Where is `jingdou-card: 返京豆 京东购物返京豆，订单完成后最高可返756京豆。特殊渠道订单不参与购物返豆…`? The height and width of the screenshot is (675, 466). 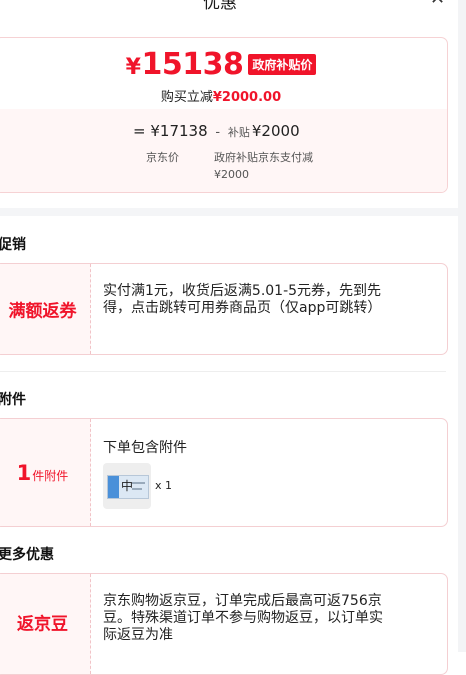 jingdou-card: 返京豆 京东购物返京豆，订单完成后最高可返756京豆。特殊渠道订单不参与购物返豆… is located at coordinates (224, 624).